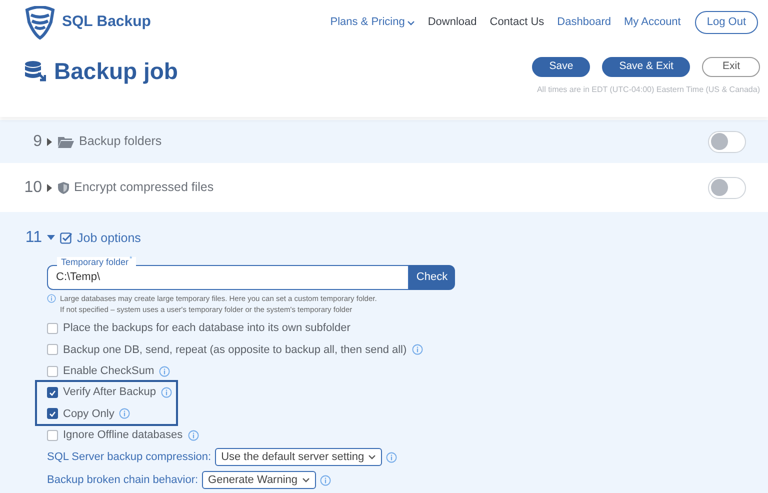 This screenshot has height=493, width=768. What do you see at coordinates (298, 457) in the screenshot?
I see `dropdown-select: Use the default server setting` at bounding box center [298, 457].